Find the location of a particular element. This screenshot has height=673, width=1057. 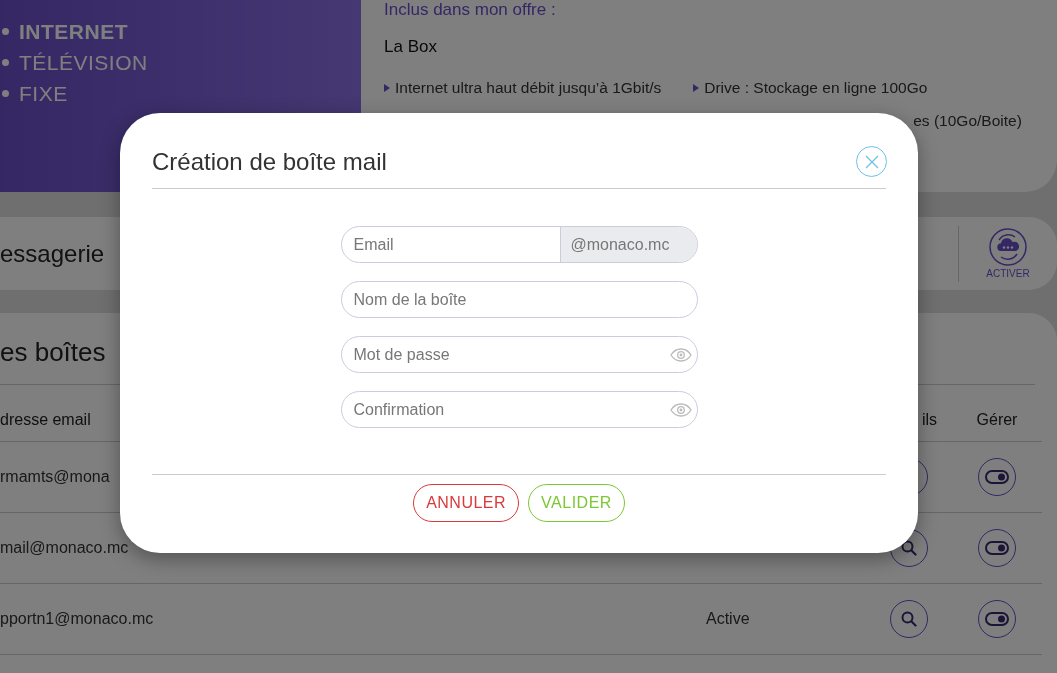

close-icon is located at coordinates (871, 161).